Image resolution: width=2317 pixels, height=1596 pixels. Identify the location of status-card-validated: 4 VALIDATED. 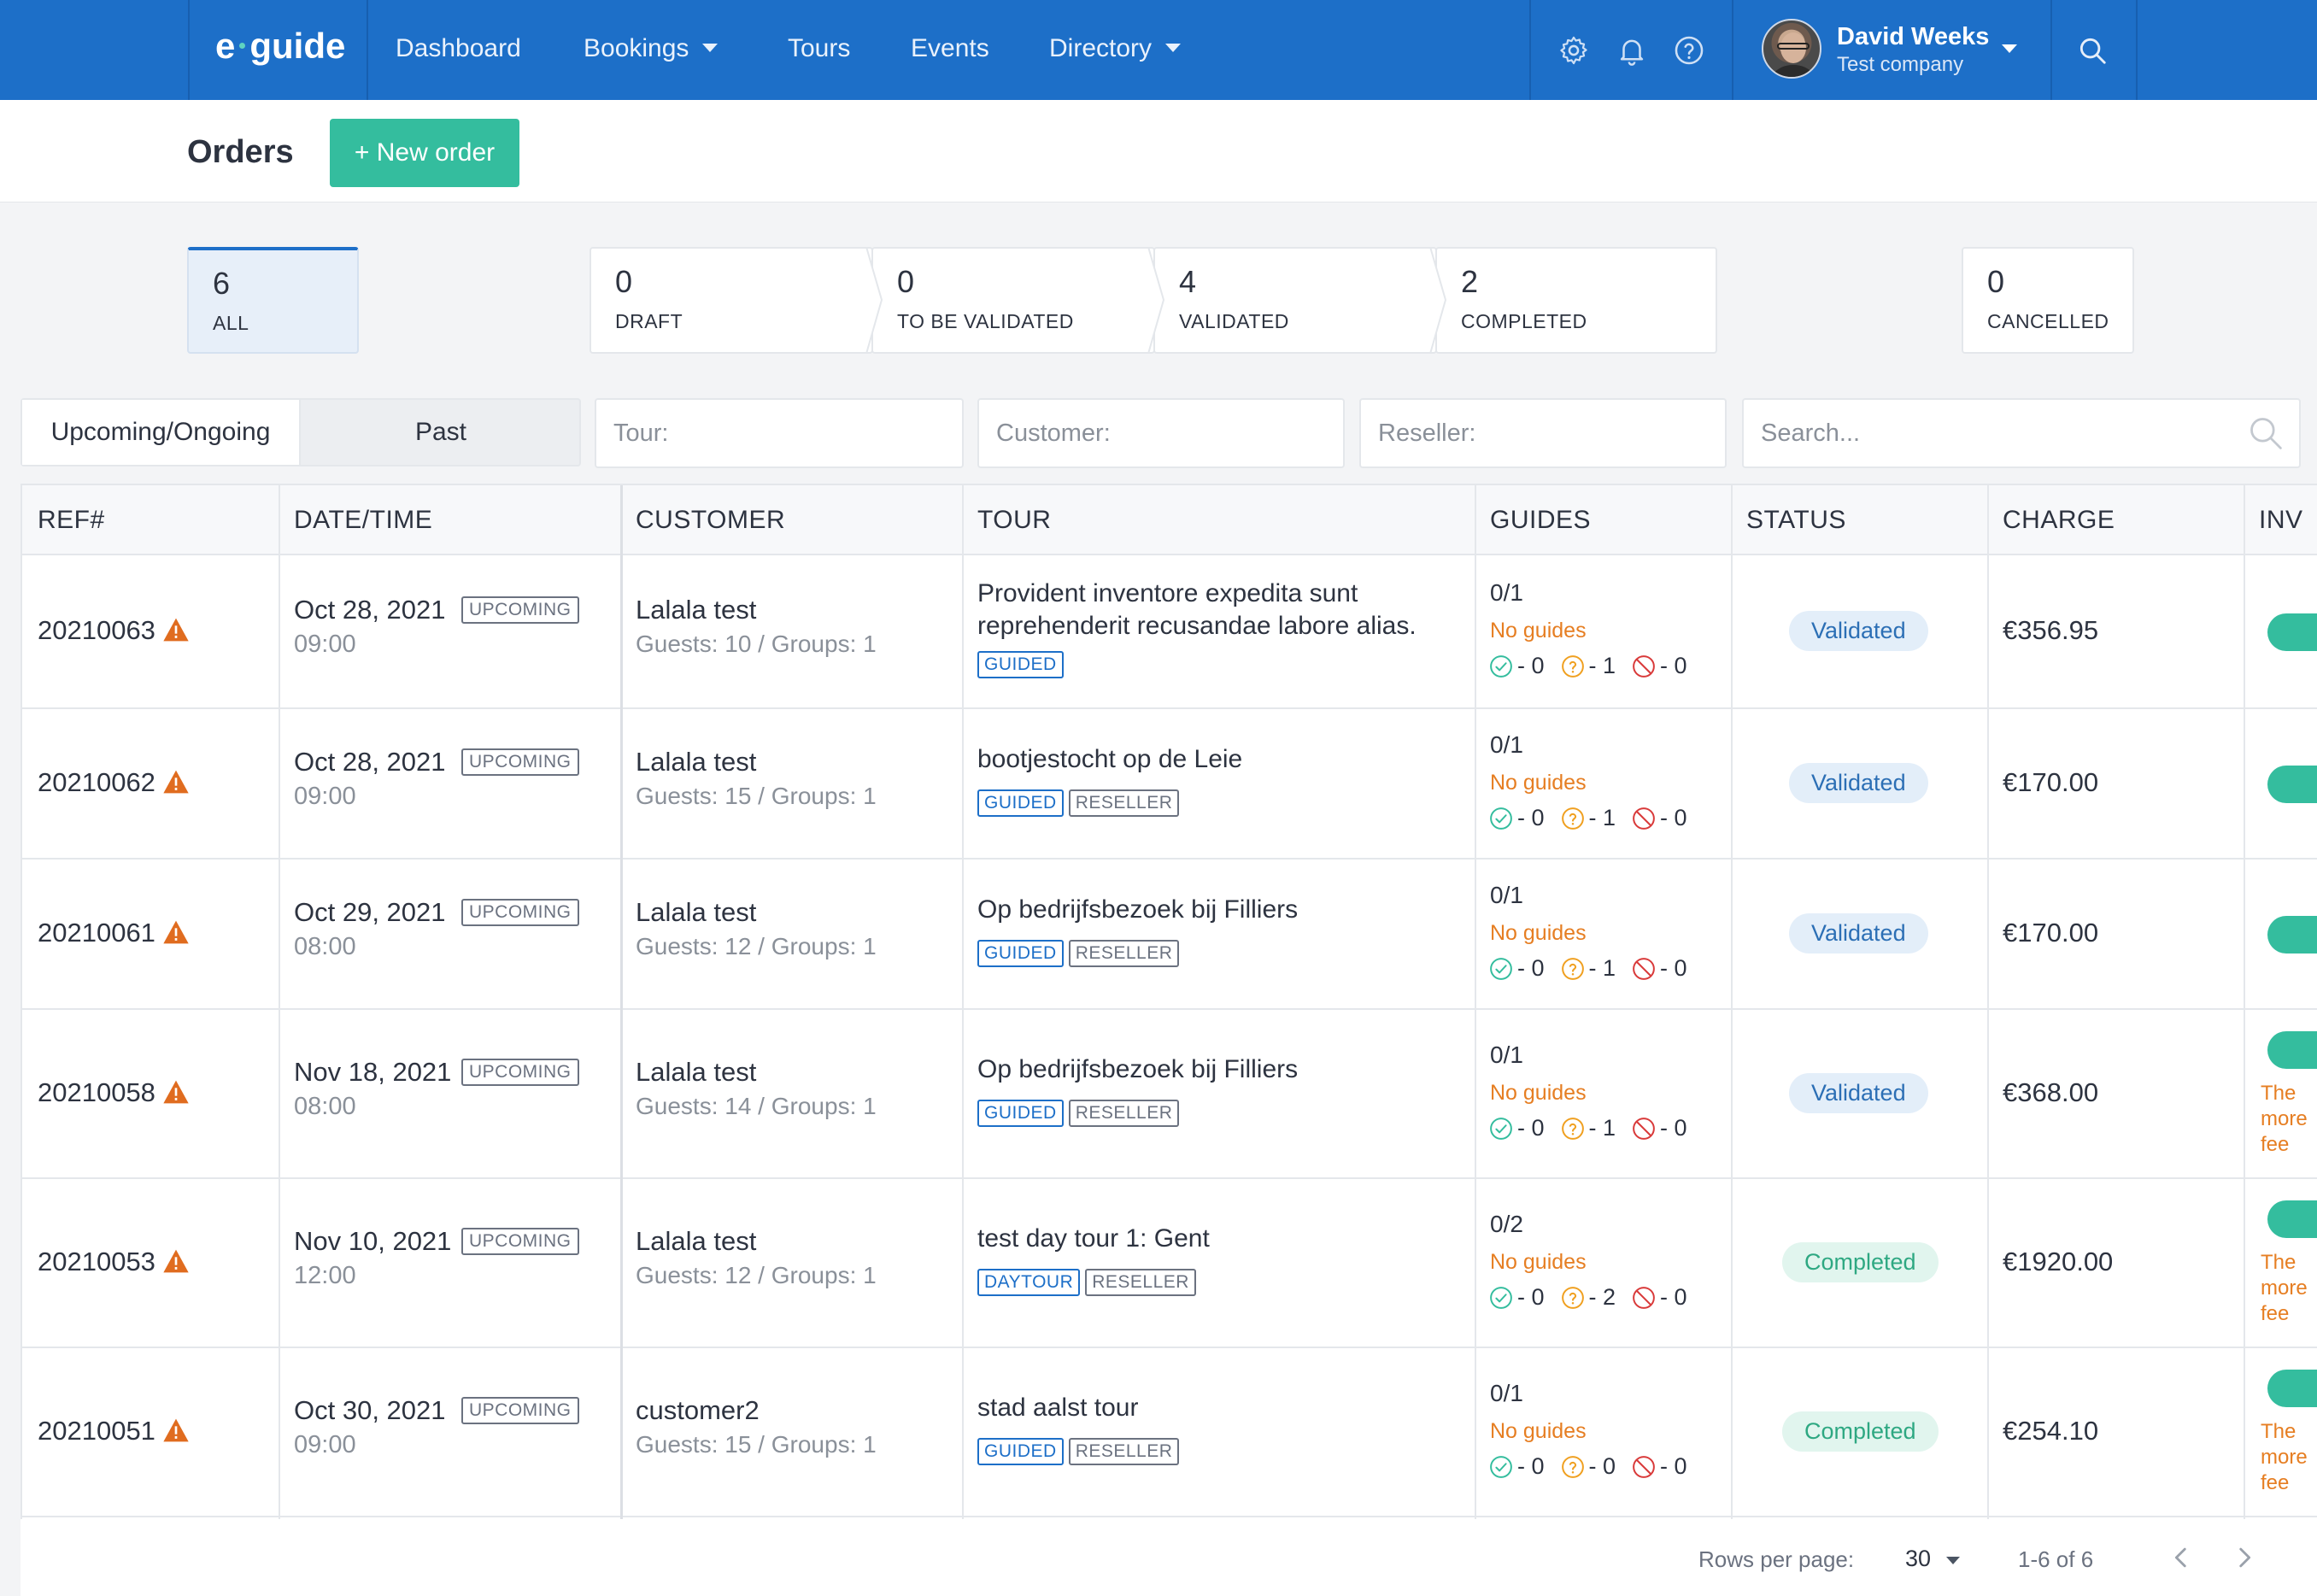
(1295, 300).